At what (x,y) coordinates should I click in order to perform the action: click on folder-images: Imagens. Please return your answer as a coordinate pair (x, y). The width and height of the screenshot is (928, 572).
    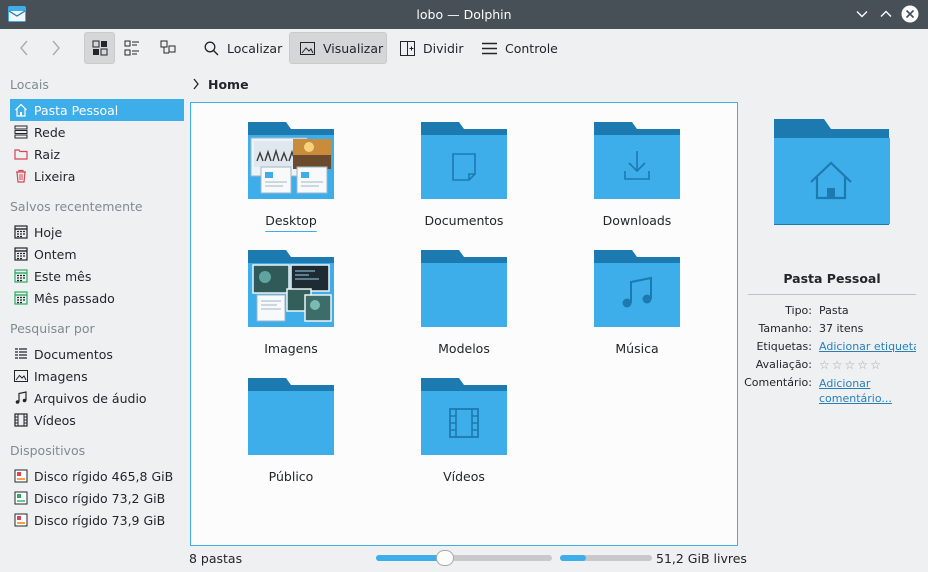
    Looking at the image, I should click on (291, 293).